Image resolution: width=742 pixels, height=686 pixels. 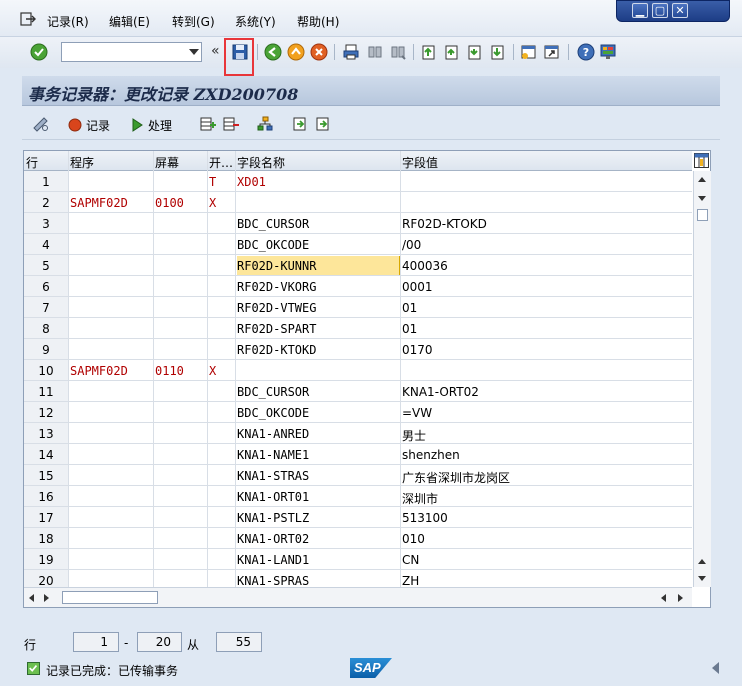 I want to click on table-row: 11 BDC_CURSOR KNA1-ORT02, so click(x=358, y=391).